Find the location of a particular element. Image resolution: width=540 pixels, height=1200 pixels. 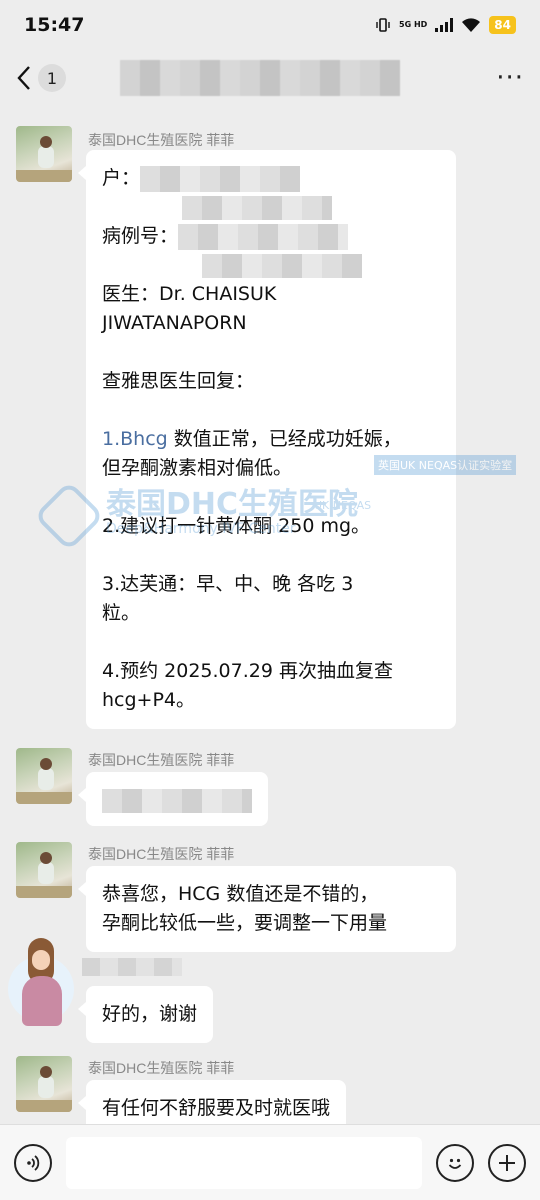

emoji-icon is located at coordinates (455, 1163).